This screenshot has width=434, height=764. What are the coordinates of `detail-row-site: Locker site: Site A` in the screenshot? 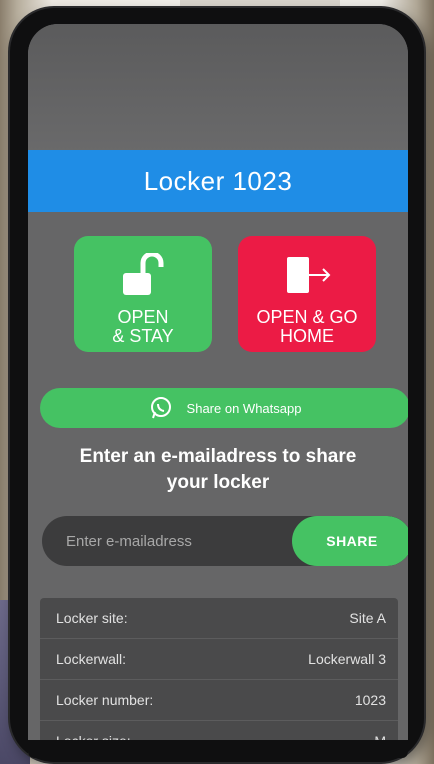 It's located at (219, 618).